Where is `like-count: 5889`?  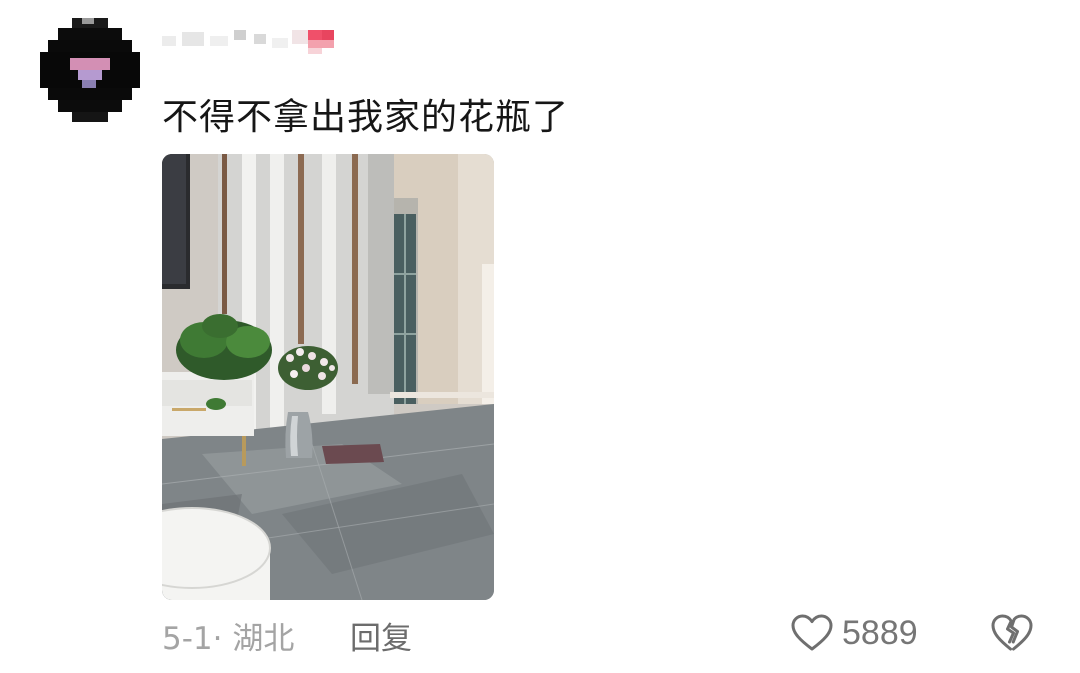
like-count: 5889 is located at coordinates (880, 632).